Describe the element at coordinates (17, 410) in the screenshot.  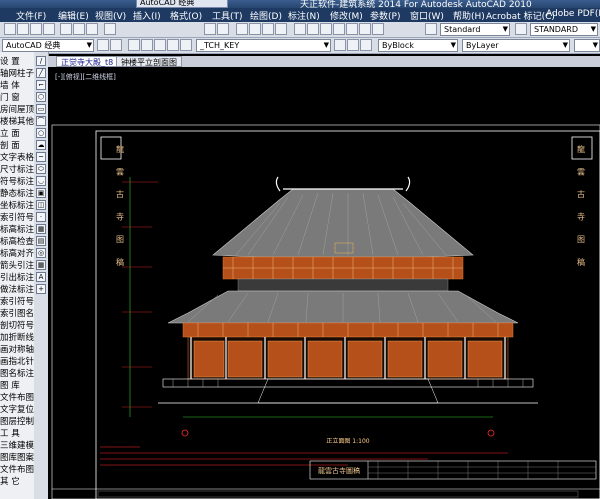
I see `palette-item: 文字复位` at that location.